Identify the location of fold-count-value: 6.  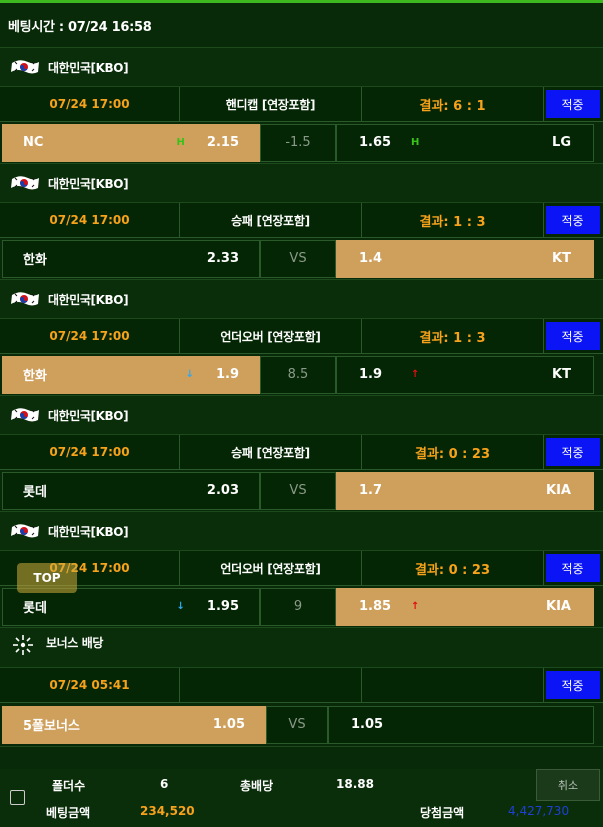
(164, 784).